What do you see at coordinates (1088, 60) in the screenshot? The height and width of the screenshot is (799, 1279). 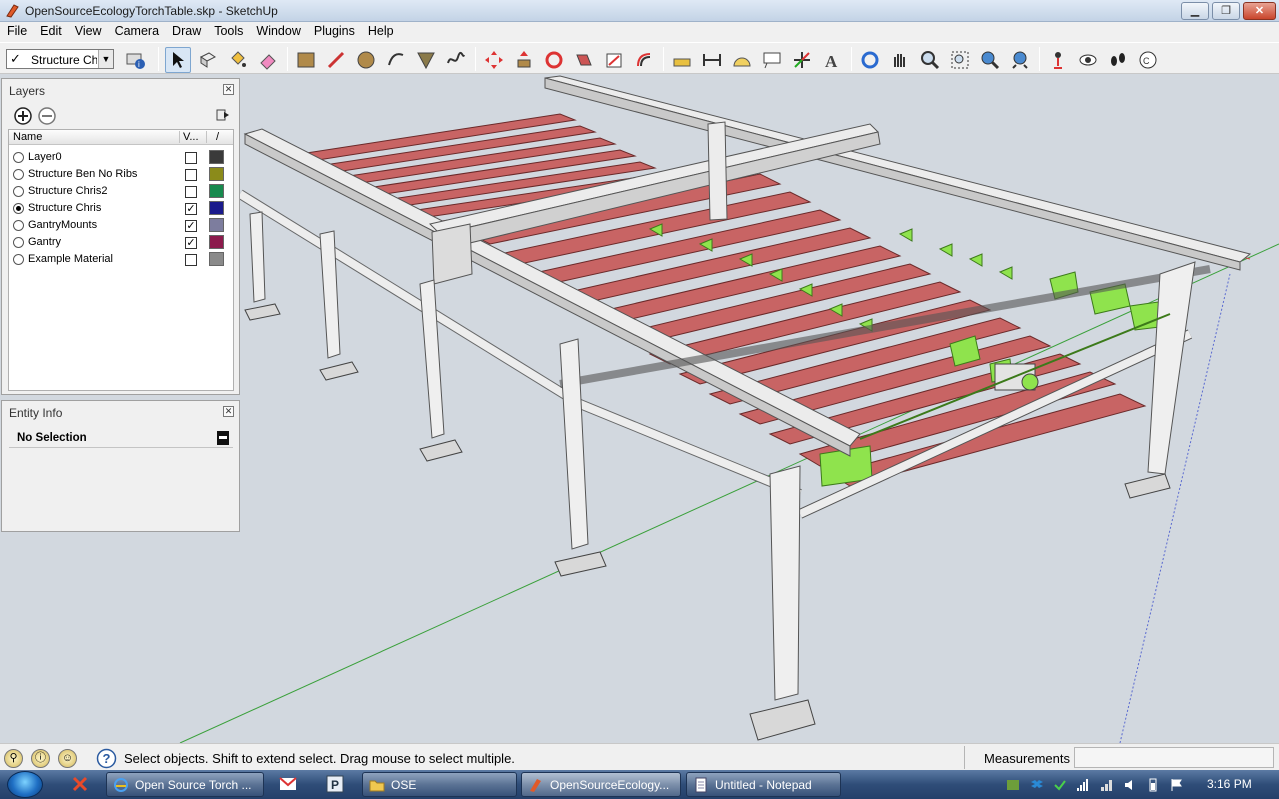 I see `look-around-icon` at bounding box center [1088, 60].